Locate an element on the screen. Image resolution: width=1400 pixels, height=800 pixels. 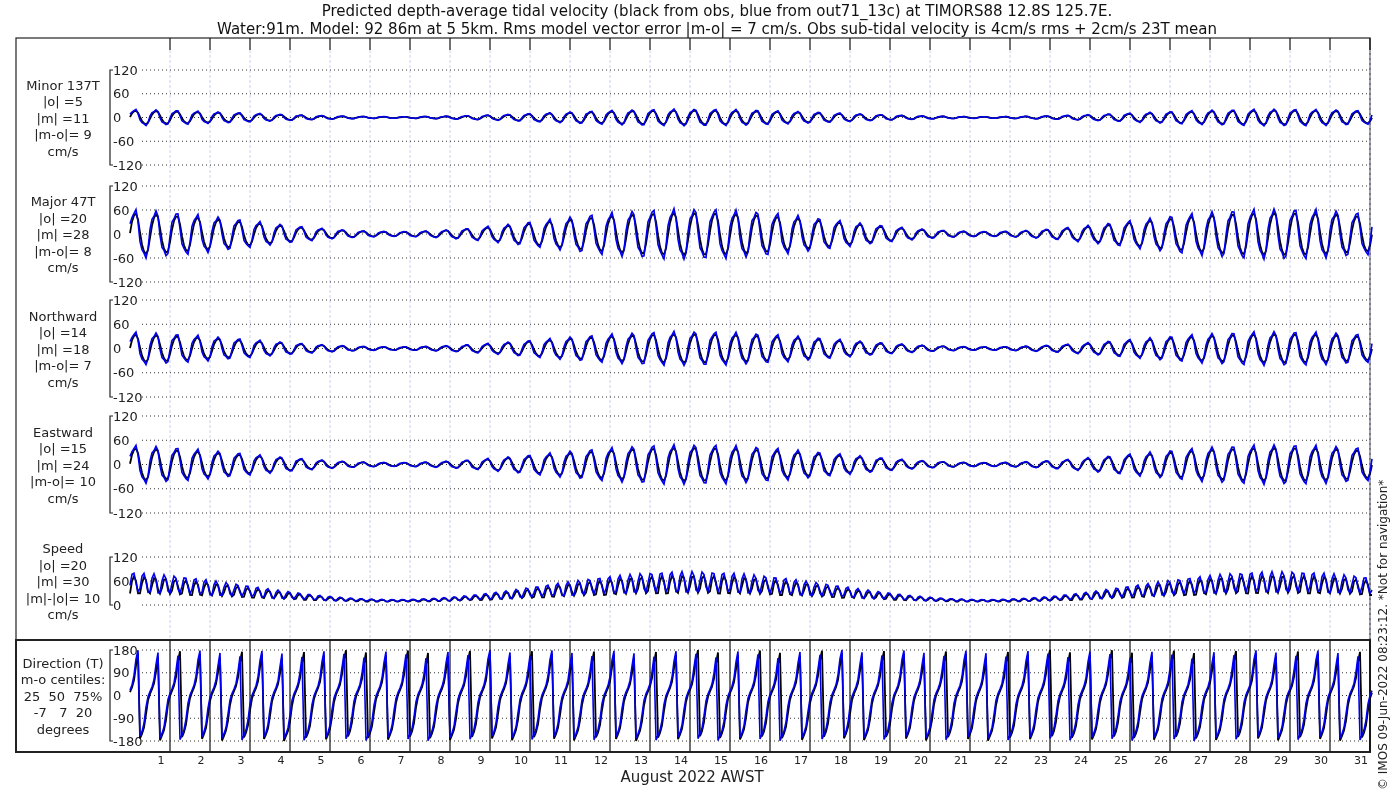
day-label: 3 is located at coordinates (241, 760).